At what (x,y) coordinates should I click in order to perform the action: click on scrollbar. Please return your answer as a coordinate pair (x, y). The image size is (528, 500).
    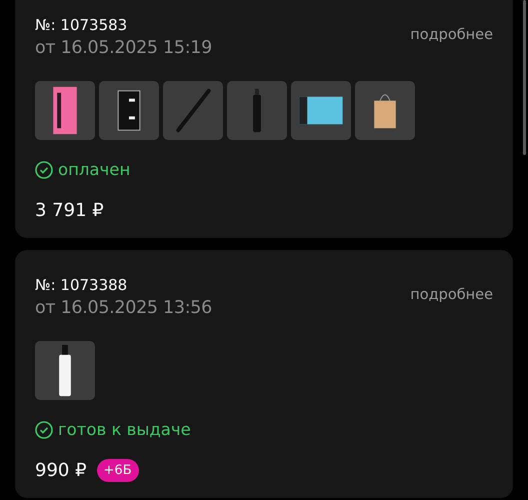
    Looking at the image, I should click on (524, 77).